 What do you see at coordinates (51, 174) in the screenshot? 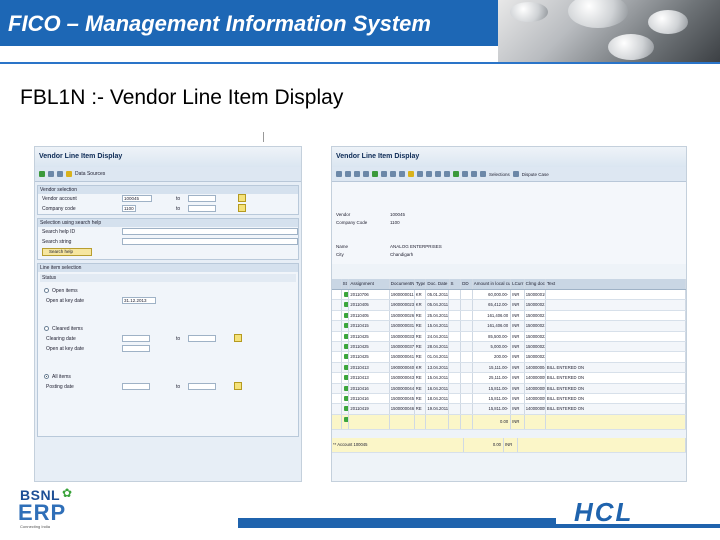
I see `save-icon` at bounding box center [51, 174].